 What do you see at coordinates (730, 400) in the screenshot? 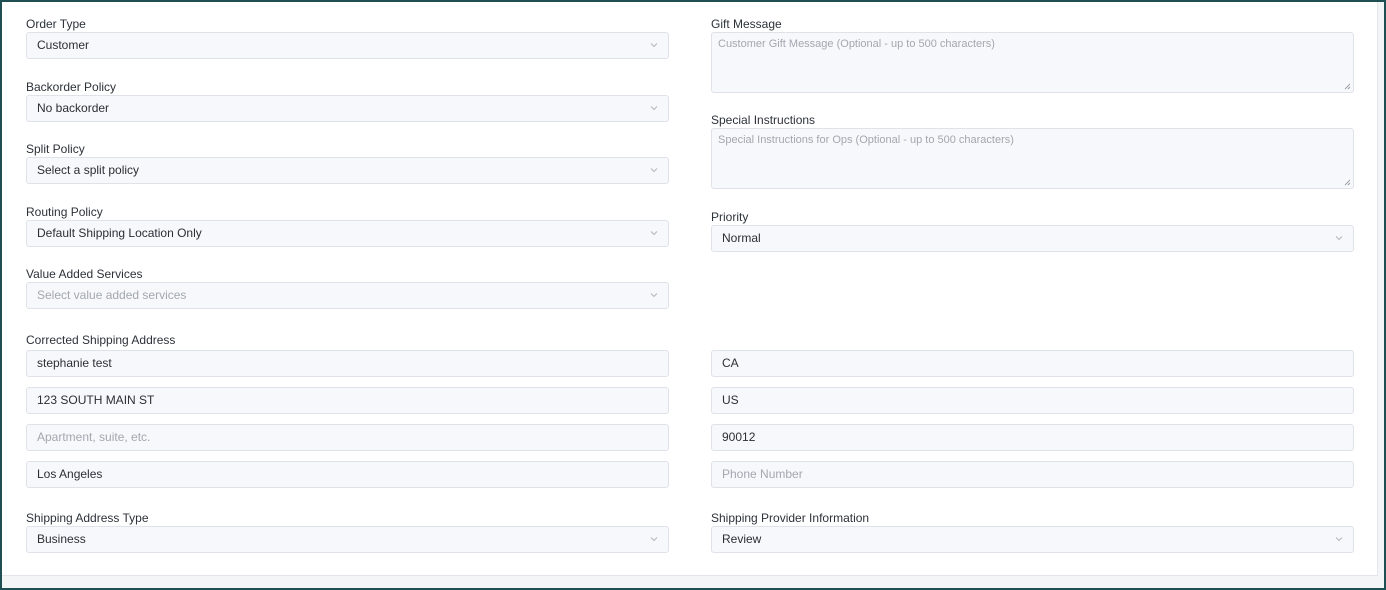
I see `address-country-value: US` at bounding box center [730, 400].